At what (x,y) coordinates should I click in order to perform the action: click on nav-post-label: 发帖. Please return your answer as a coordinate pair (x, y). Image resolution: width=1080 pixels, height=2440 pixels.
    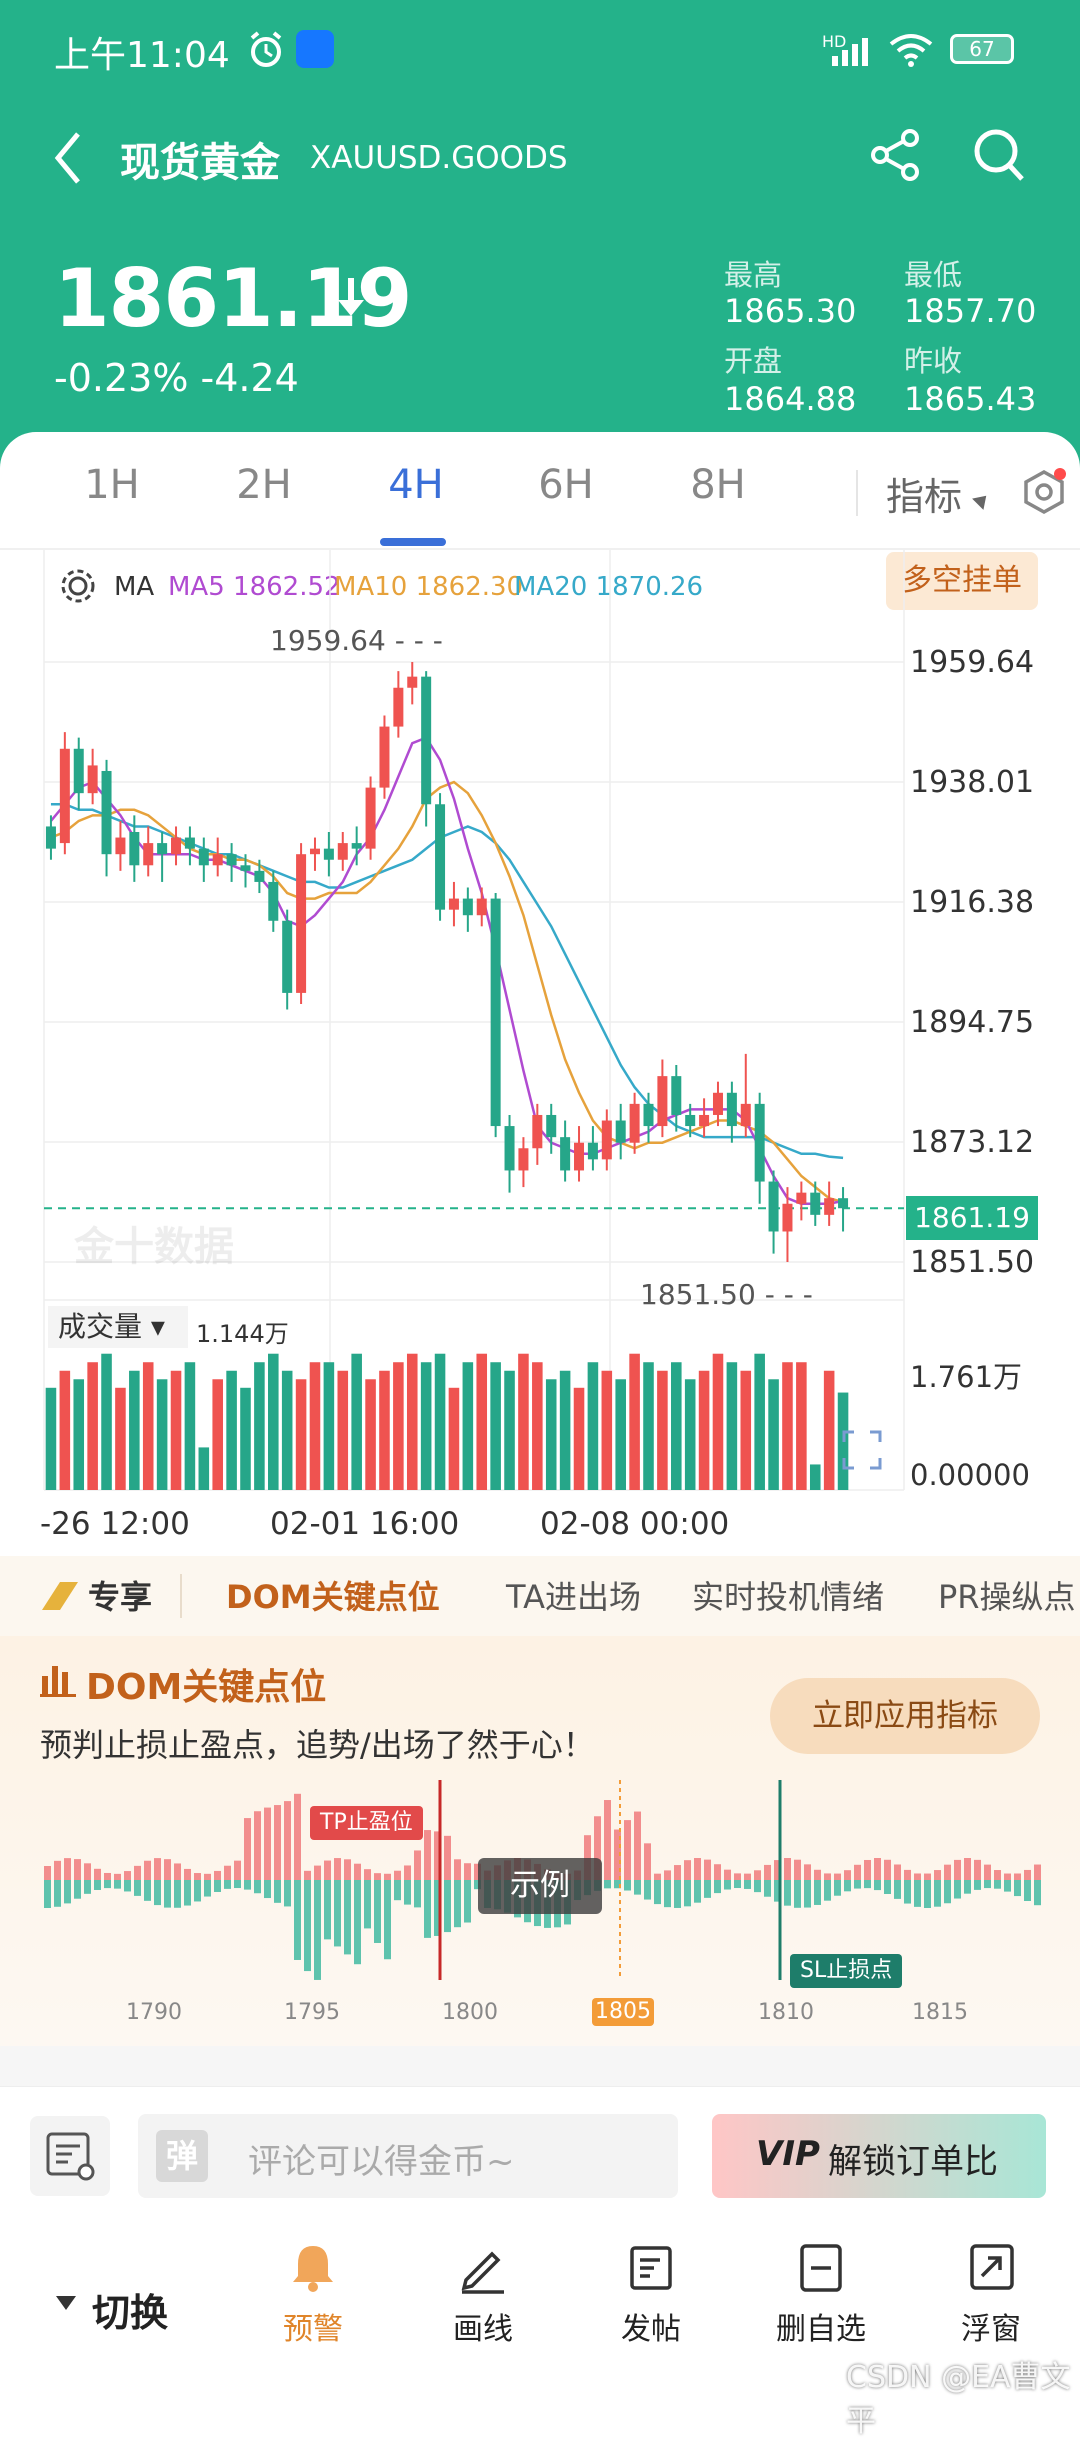
    Looking at the image, I should click on (651, 2329).